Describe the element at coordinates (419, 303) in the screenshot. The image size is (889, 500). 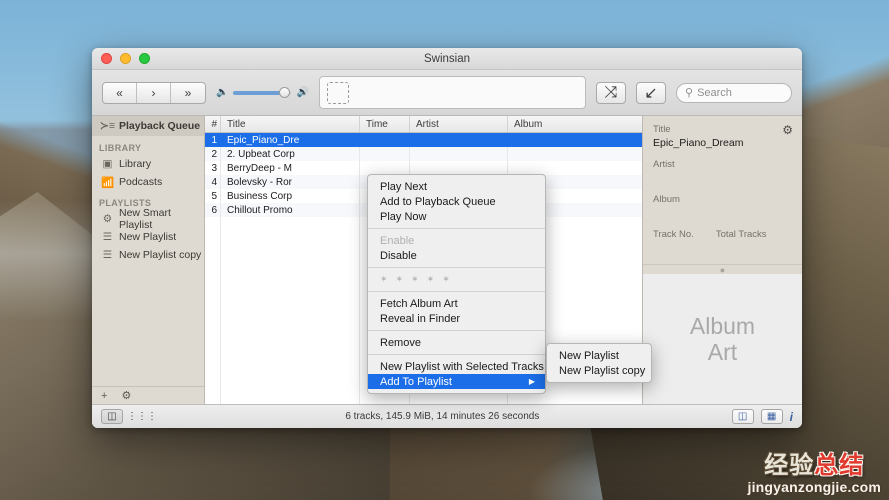
I see `menu-item-label: Fetch Album Art` at that location.